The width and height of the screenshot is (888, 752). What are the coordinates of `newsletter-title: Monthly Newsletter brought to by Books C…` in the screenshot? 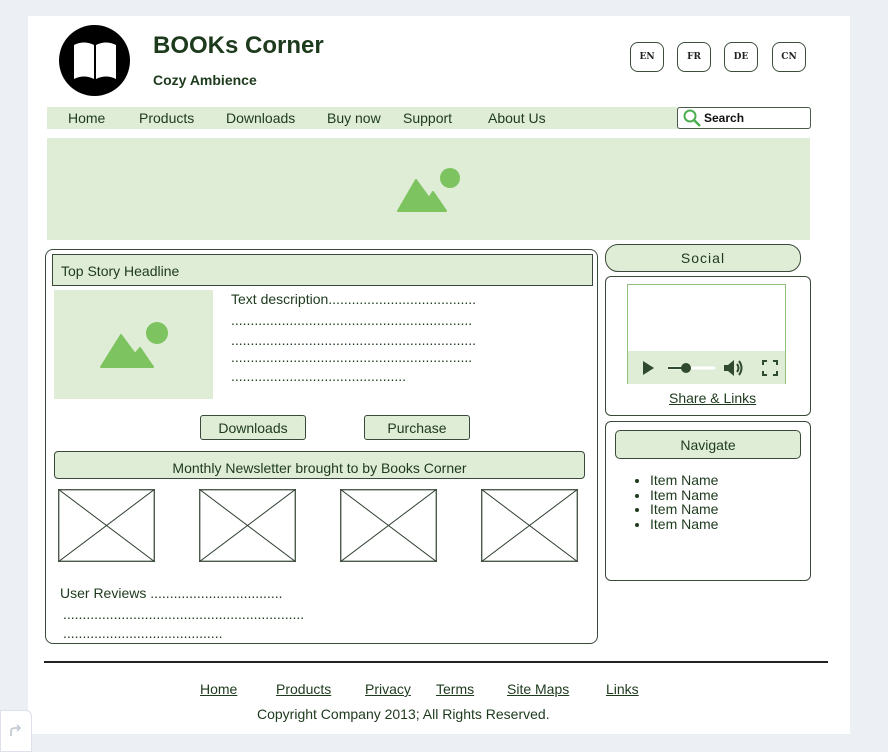 It's located at (319, 468).